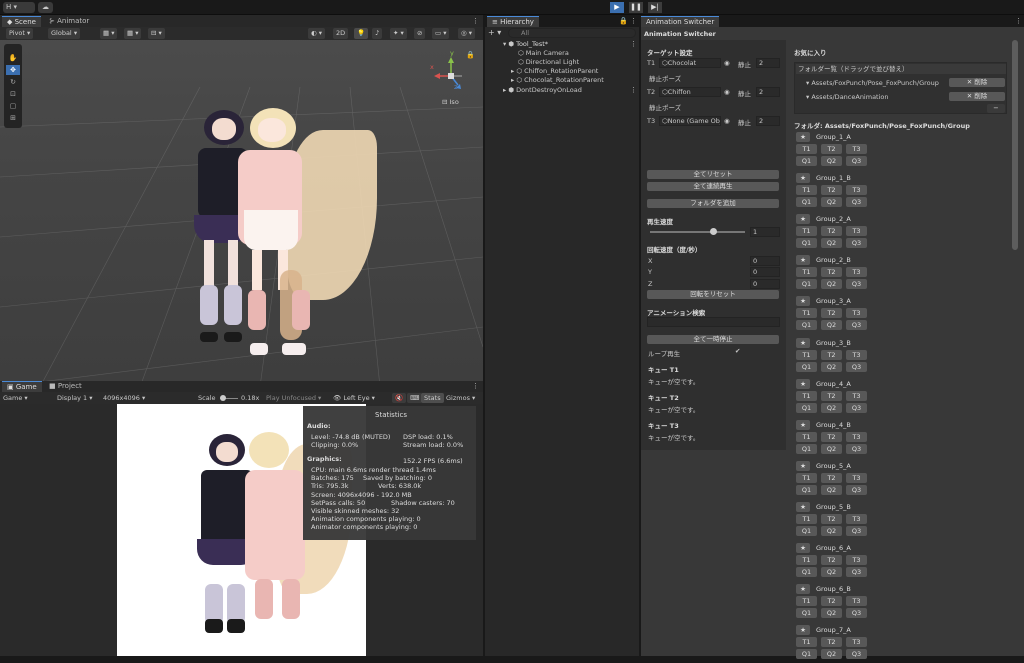 The width and height of the screenshot is (1024, 663). What do you see at coordinates (697, 232) in the screenshot?
I see `speed-slider` at bounding box center [697, 232].